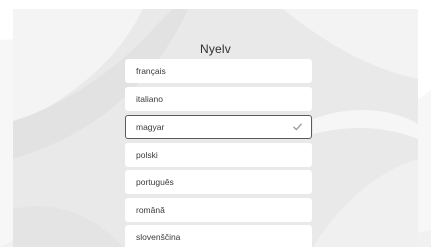  Describe the element at coordinates (147, 155) in the screenshot. I see `language-option-label: polski` at that location.